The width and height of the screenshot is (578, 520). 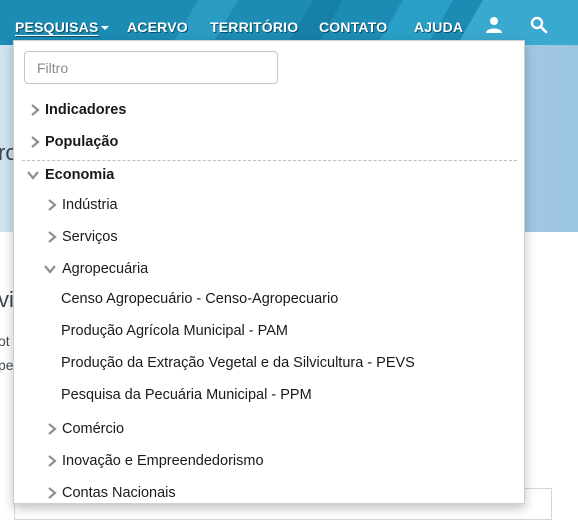 I want to click on tree-item-agropecuaria: Agropecuária, so click(x=269, y=269).